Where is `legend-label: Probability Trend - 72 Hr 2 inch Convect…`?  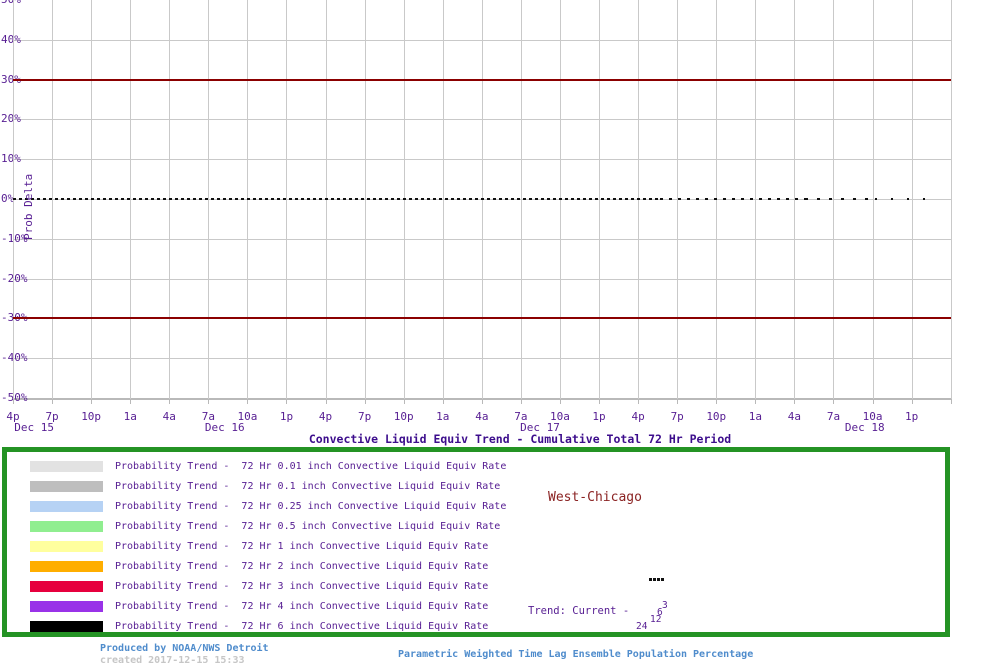
legend-label: Probability Trend - 72 Hr 2 inch Convect… is located at coordinates (302, 566).